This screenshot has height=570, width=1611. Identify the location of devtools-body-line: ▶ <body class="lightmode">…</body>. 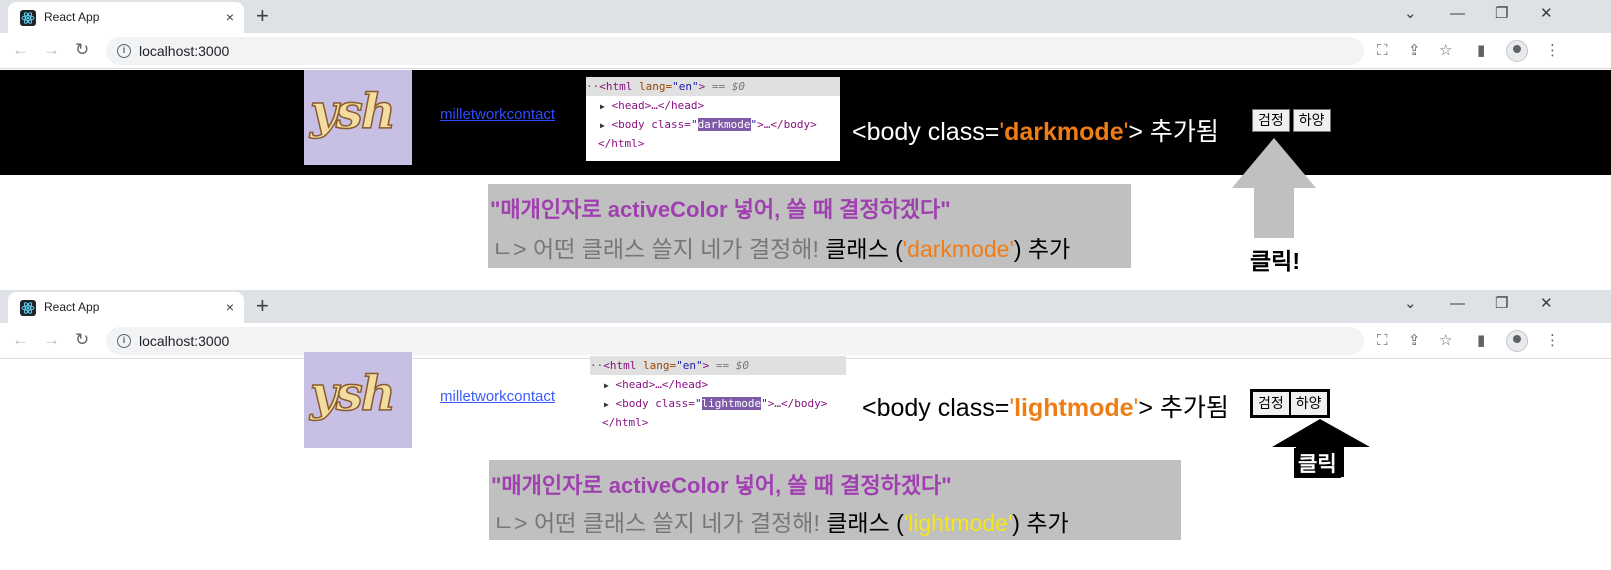
(716, 403).